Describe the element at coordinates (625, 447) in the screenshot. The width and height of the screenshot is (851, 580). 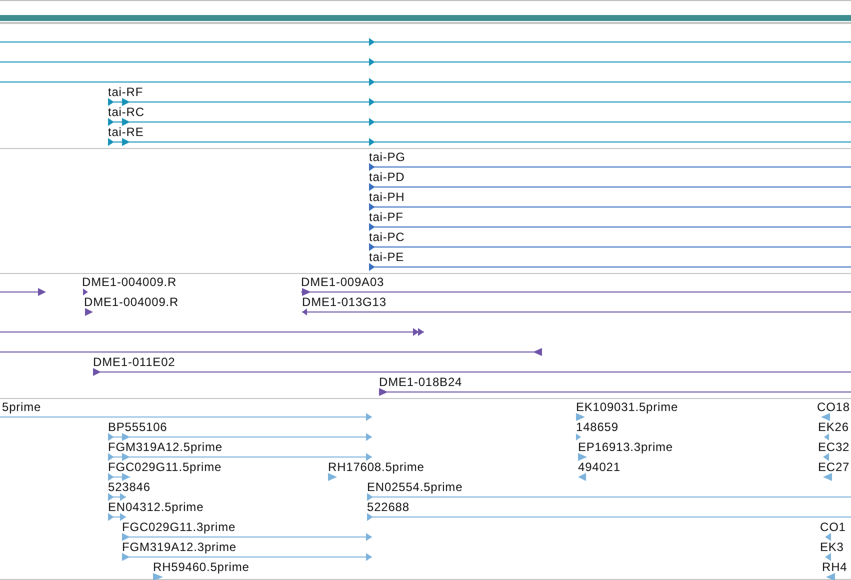
I see `feature-label: EP16913.3prime` at that location.